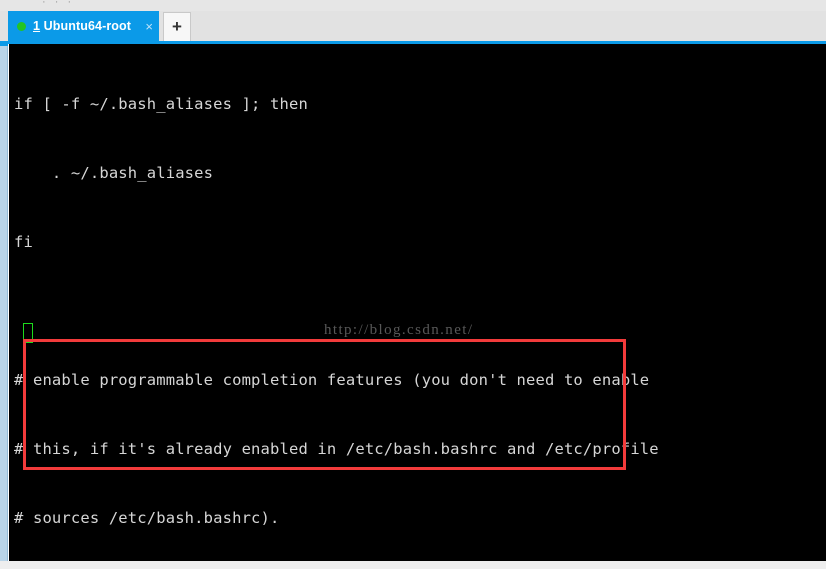  I want to click on tab-ubuntu64-root: 1 Ubuntu64-root ×, so click(83, 26).